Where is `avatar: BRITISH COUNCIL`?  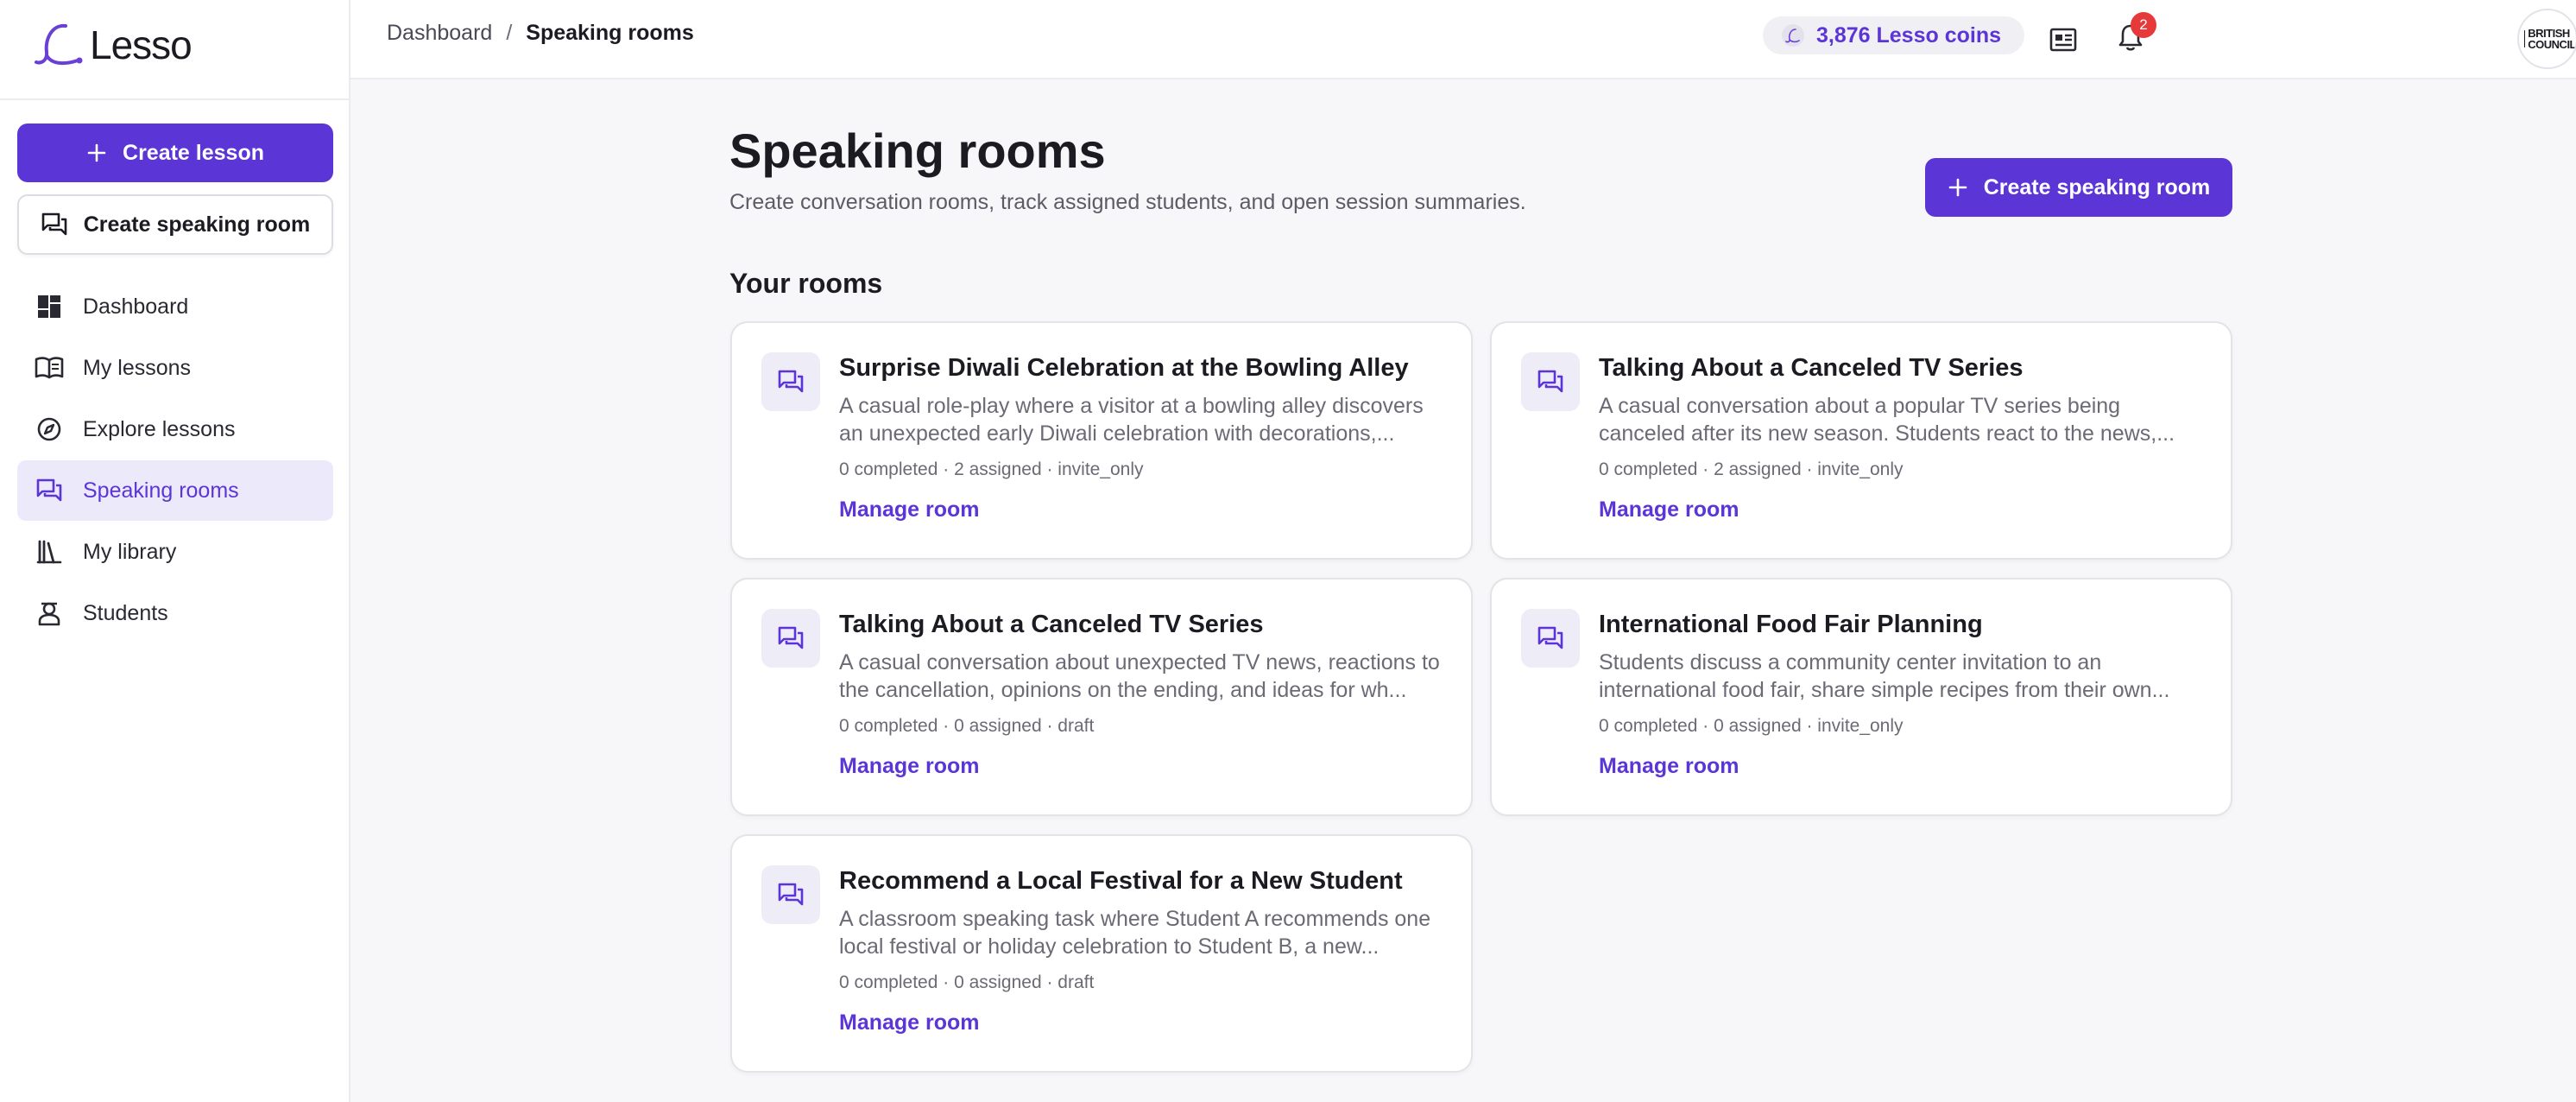 avatar: BRITISH COUNCIL is located at coordinates (2546, 39).